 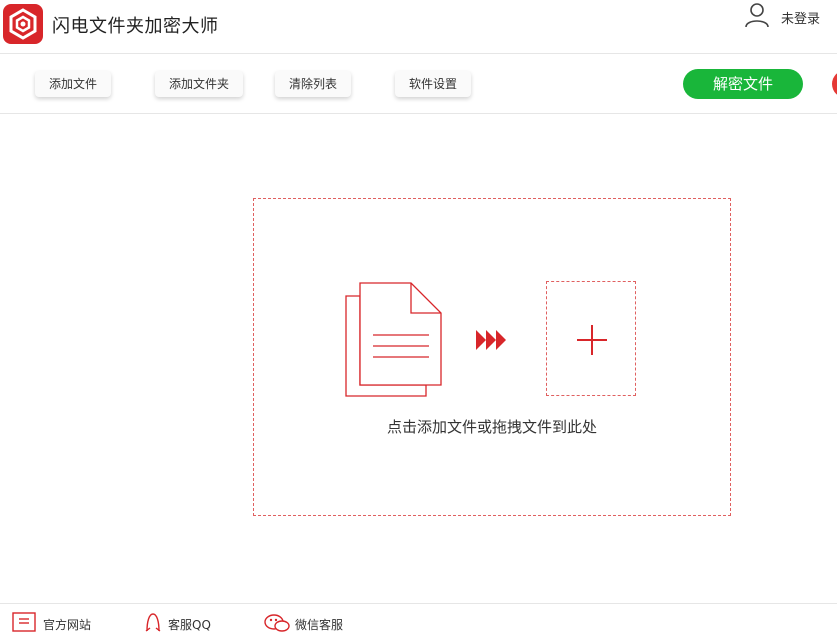 What do you see at coordinates (418, 617) in the screenshot?
I see `footer: 官方网站 客服QQ 微信客服` at bounding box center [418, 617].